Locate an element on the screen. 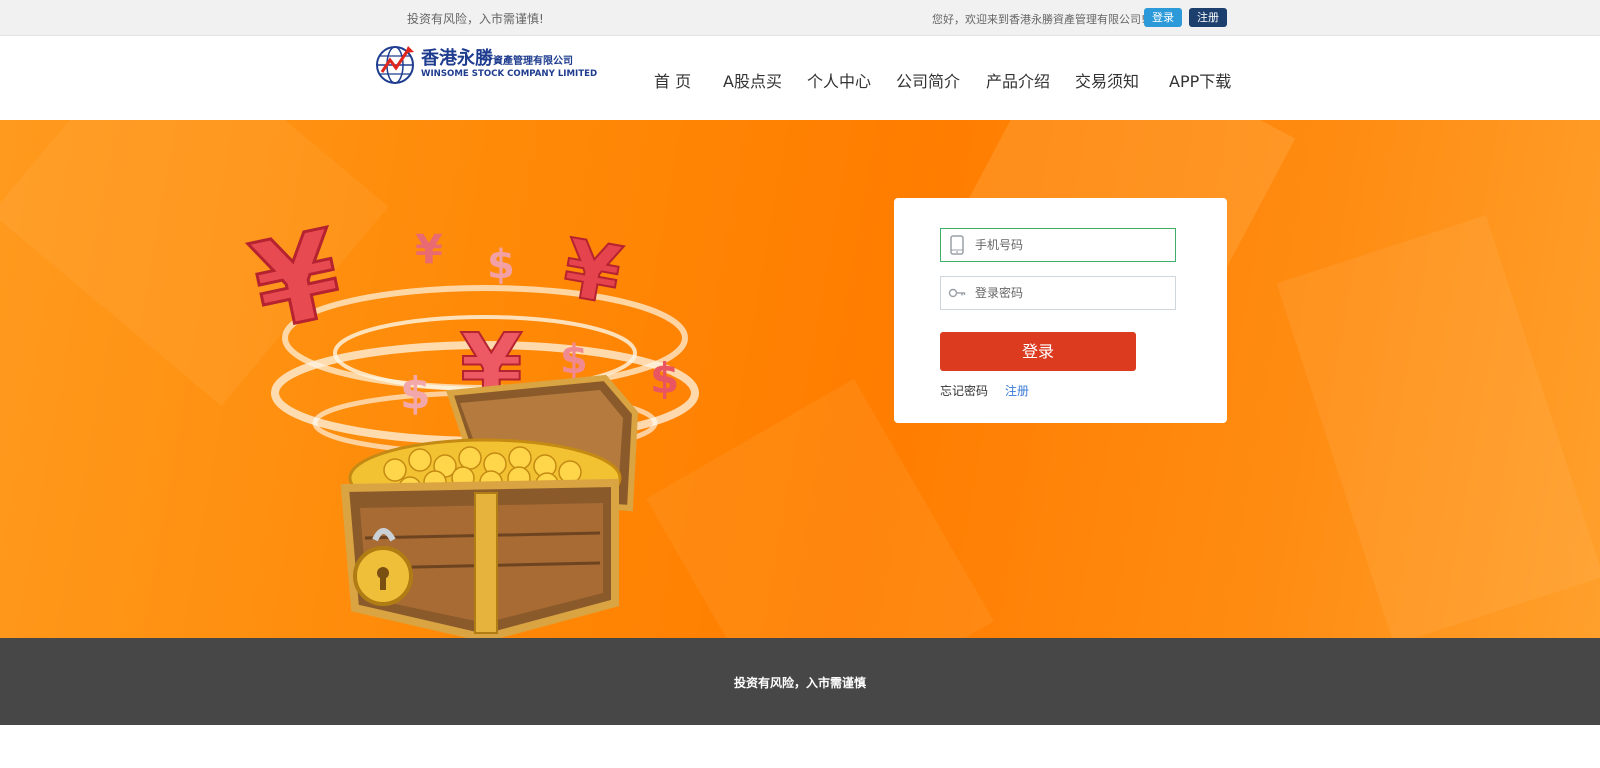  bg-facet is located at coordinates (1438, 426).